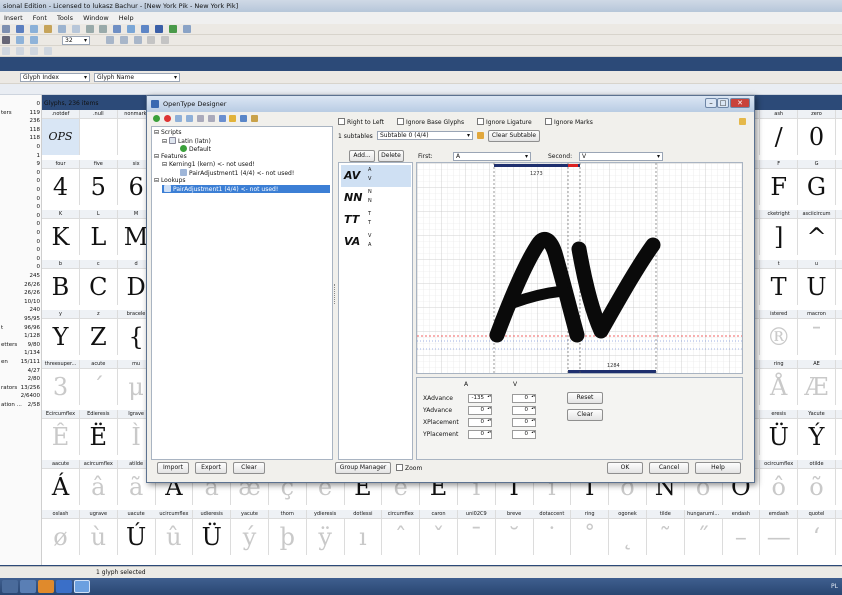 The image size is (842, 595). I want to click on skype-icon, so click(64, 586).